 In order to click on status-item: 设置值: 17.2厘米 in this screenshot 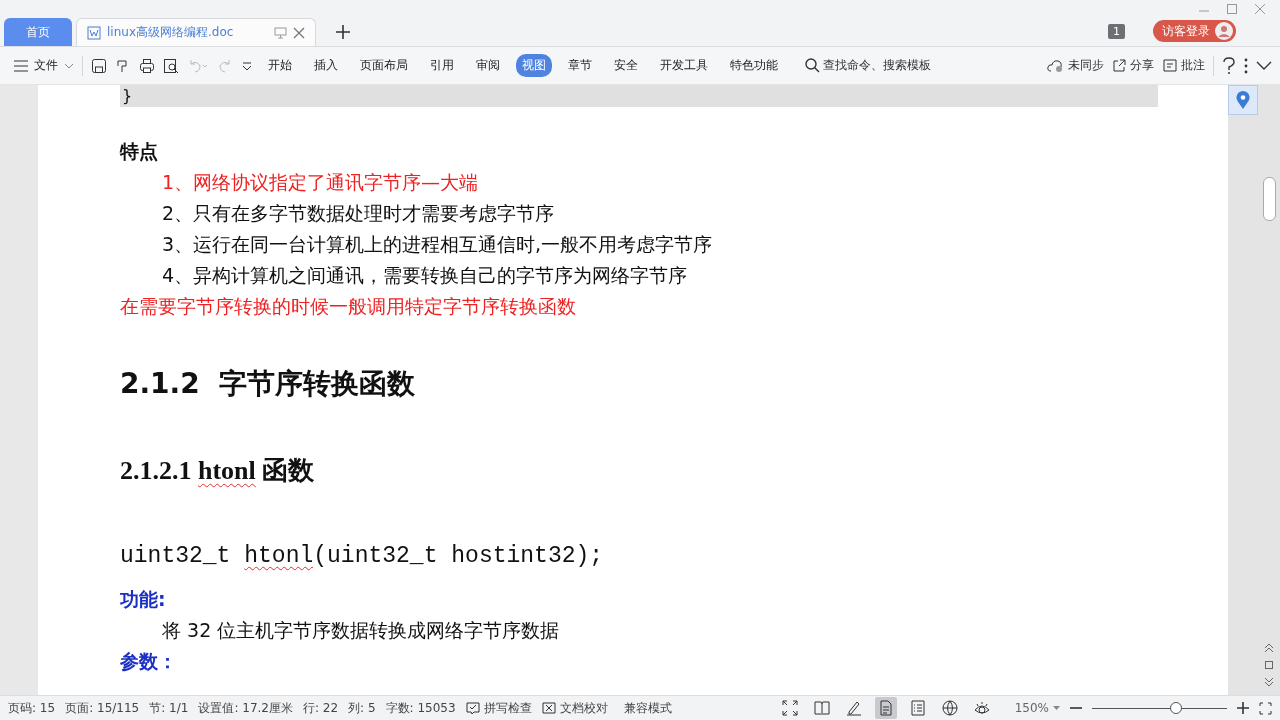, I will do `click(245, 708)`.